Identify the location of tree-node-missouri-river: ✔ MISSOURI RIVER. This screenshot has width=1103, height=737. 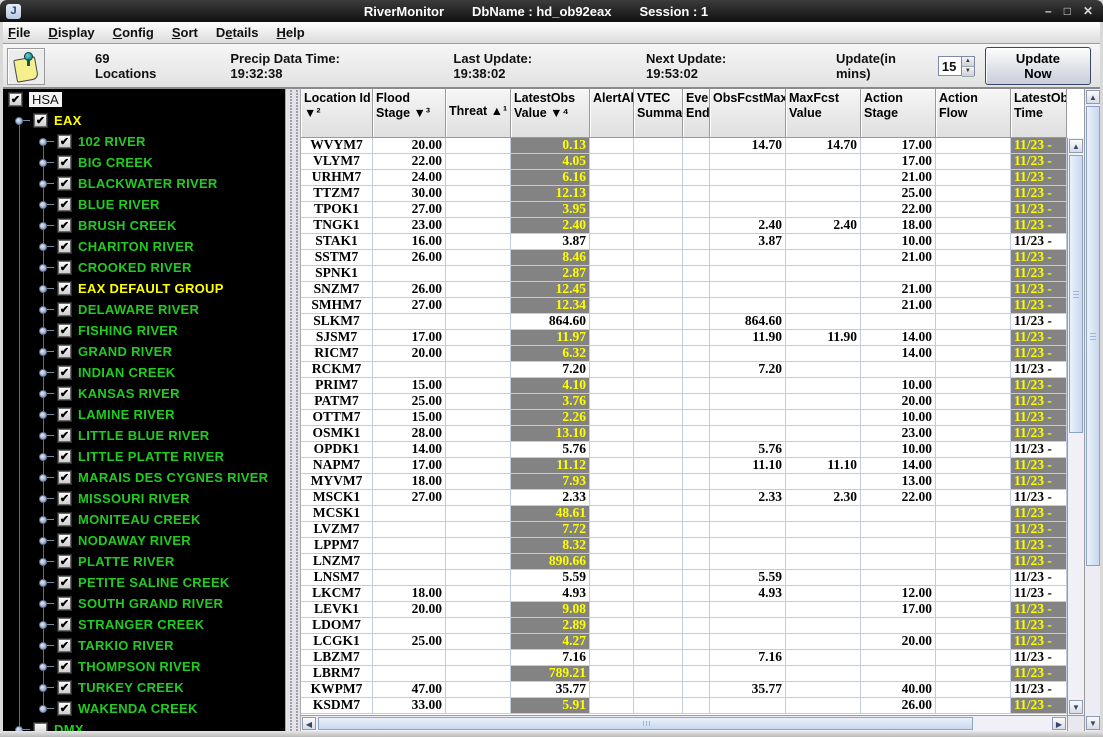
(114, 498).